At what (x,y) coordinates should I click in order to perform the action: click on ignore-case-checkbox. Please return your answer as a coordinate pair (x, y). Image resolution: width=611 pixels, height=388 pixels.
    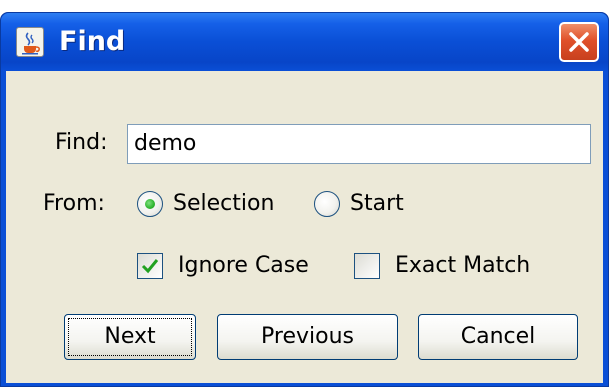
    Looking at the image, I should click on (150, 266).